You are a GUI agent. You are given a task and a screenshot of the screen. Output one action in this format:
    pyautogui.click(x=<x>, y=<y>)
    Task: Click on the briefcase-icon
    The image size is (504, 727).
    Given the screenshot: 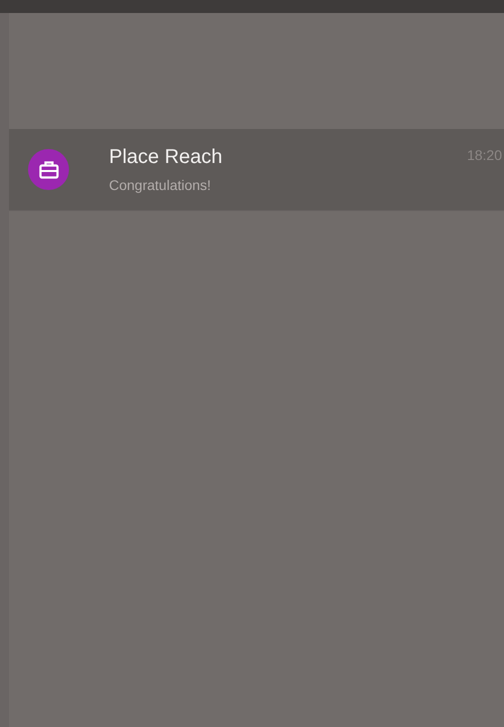 What is the action you would take?
    pyautogui.click(x=48, y=169)
    